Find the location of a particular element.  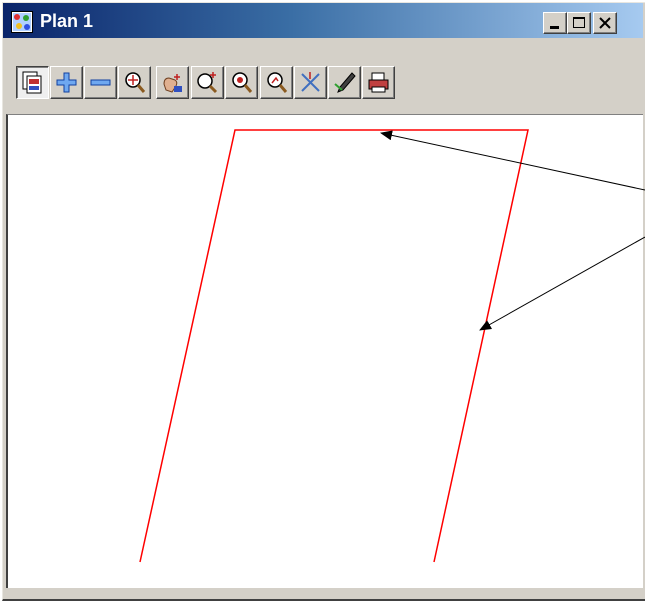

maximize-icon is located at coordinates (579, 22).